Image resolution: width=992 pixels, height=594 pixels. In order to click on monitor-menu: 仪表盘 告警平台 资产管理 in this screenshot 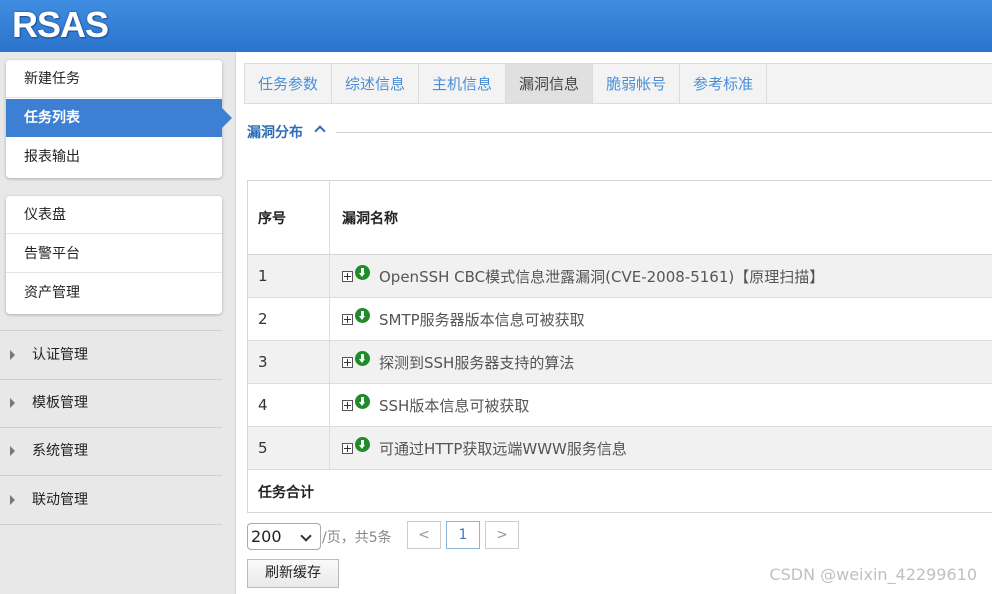, I will do `click(114, 255)`.